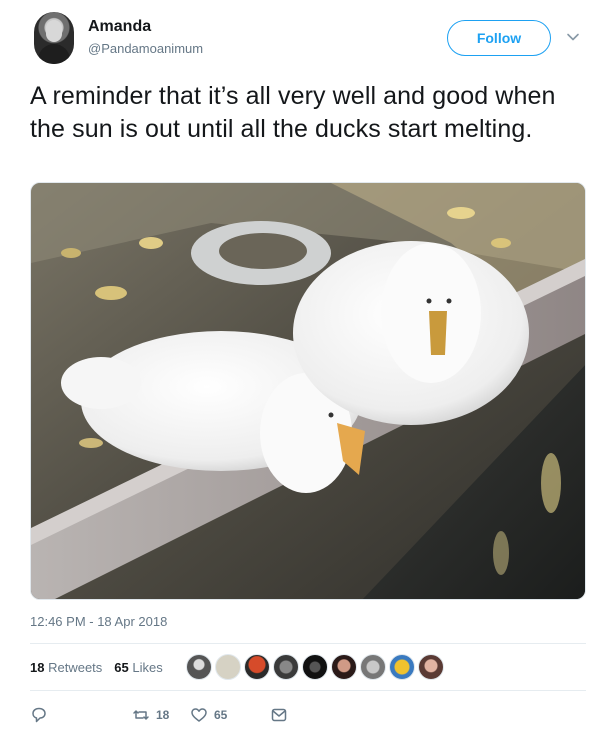 The height and width of the screenshot is (750, 606). Describe the element at coordinates (37, 667) in the screenshot. I see `retweets-count: 18` at that location.